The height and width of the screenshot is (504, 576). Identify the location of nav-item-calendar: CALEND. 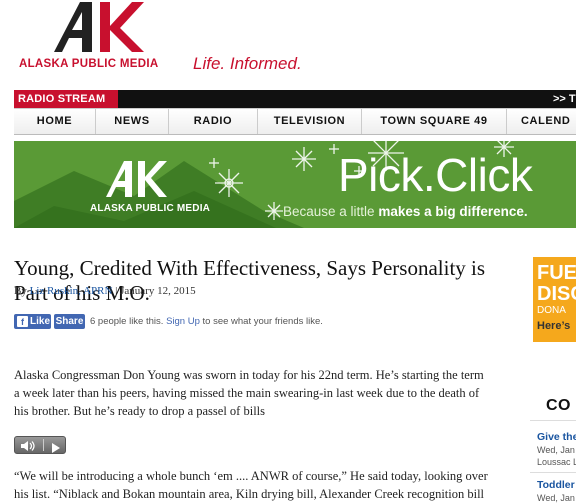
(541, 121).